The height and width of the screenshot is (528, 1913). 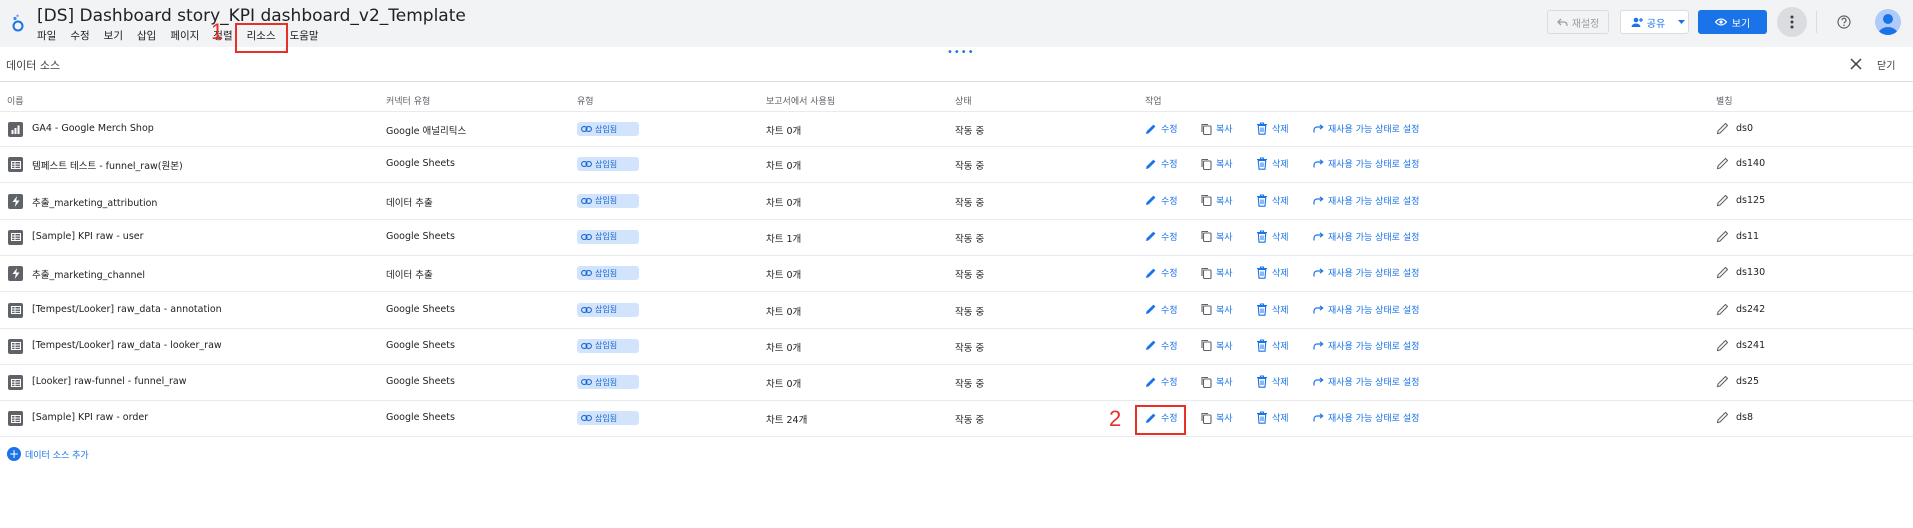 I want to click on alias-field: ds125, so click(x=1740, y=200).